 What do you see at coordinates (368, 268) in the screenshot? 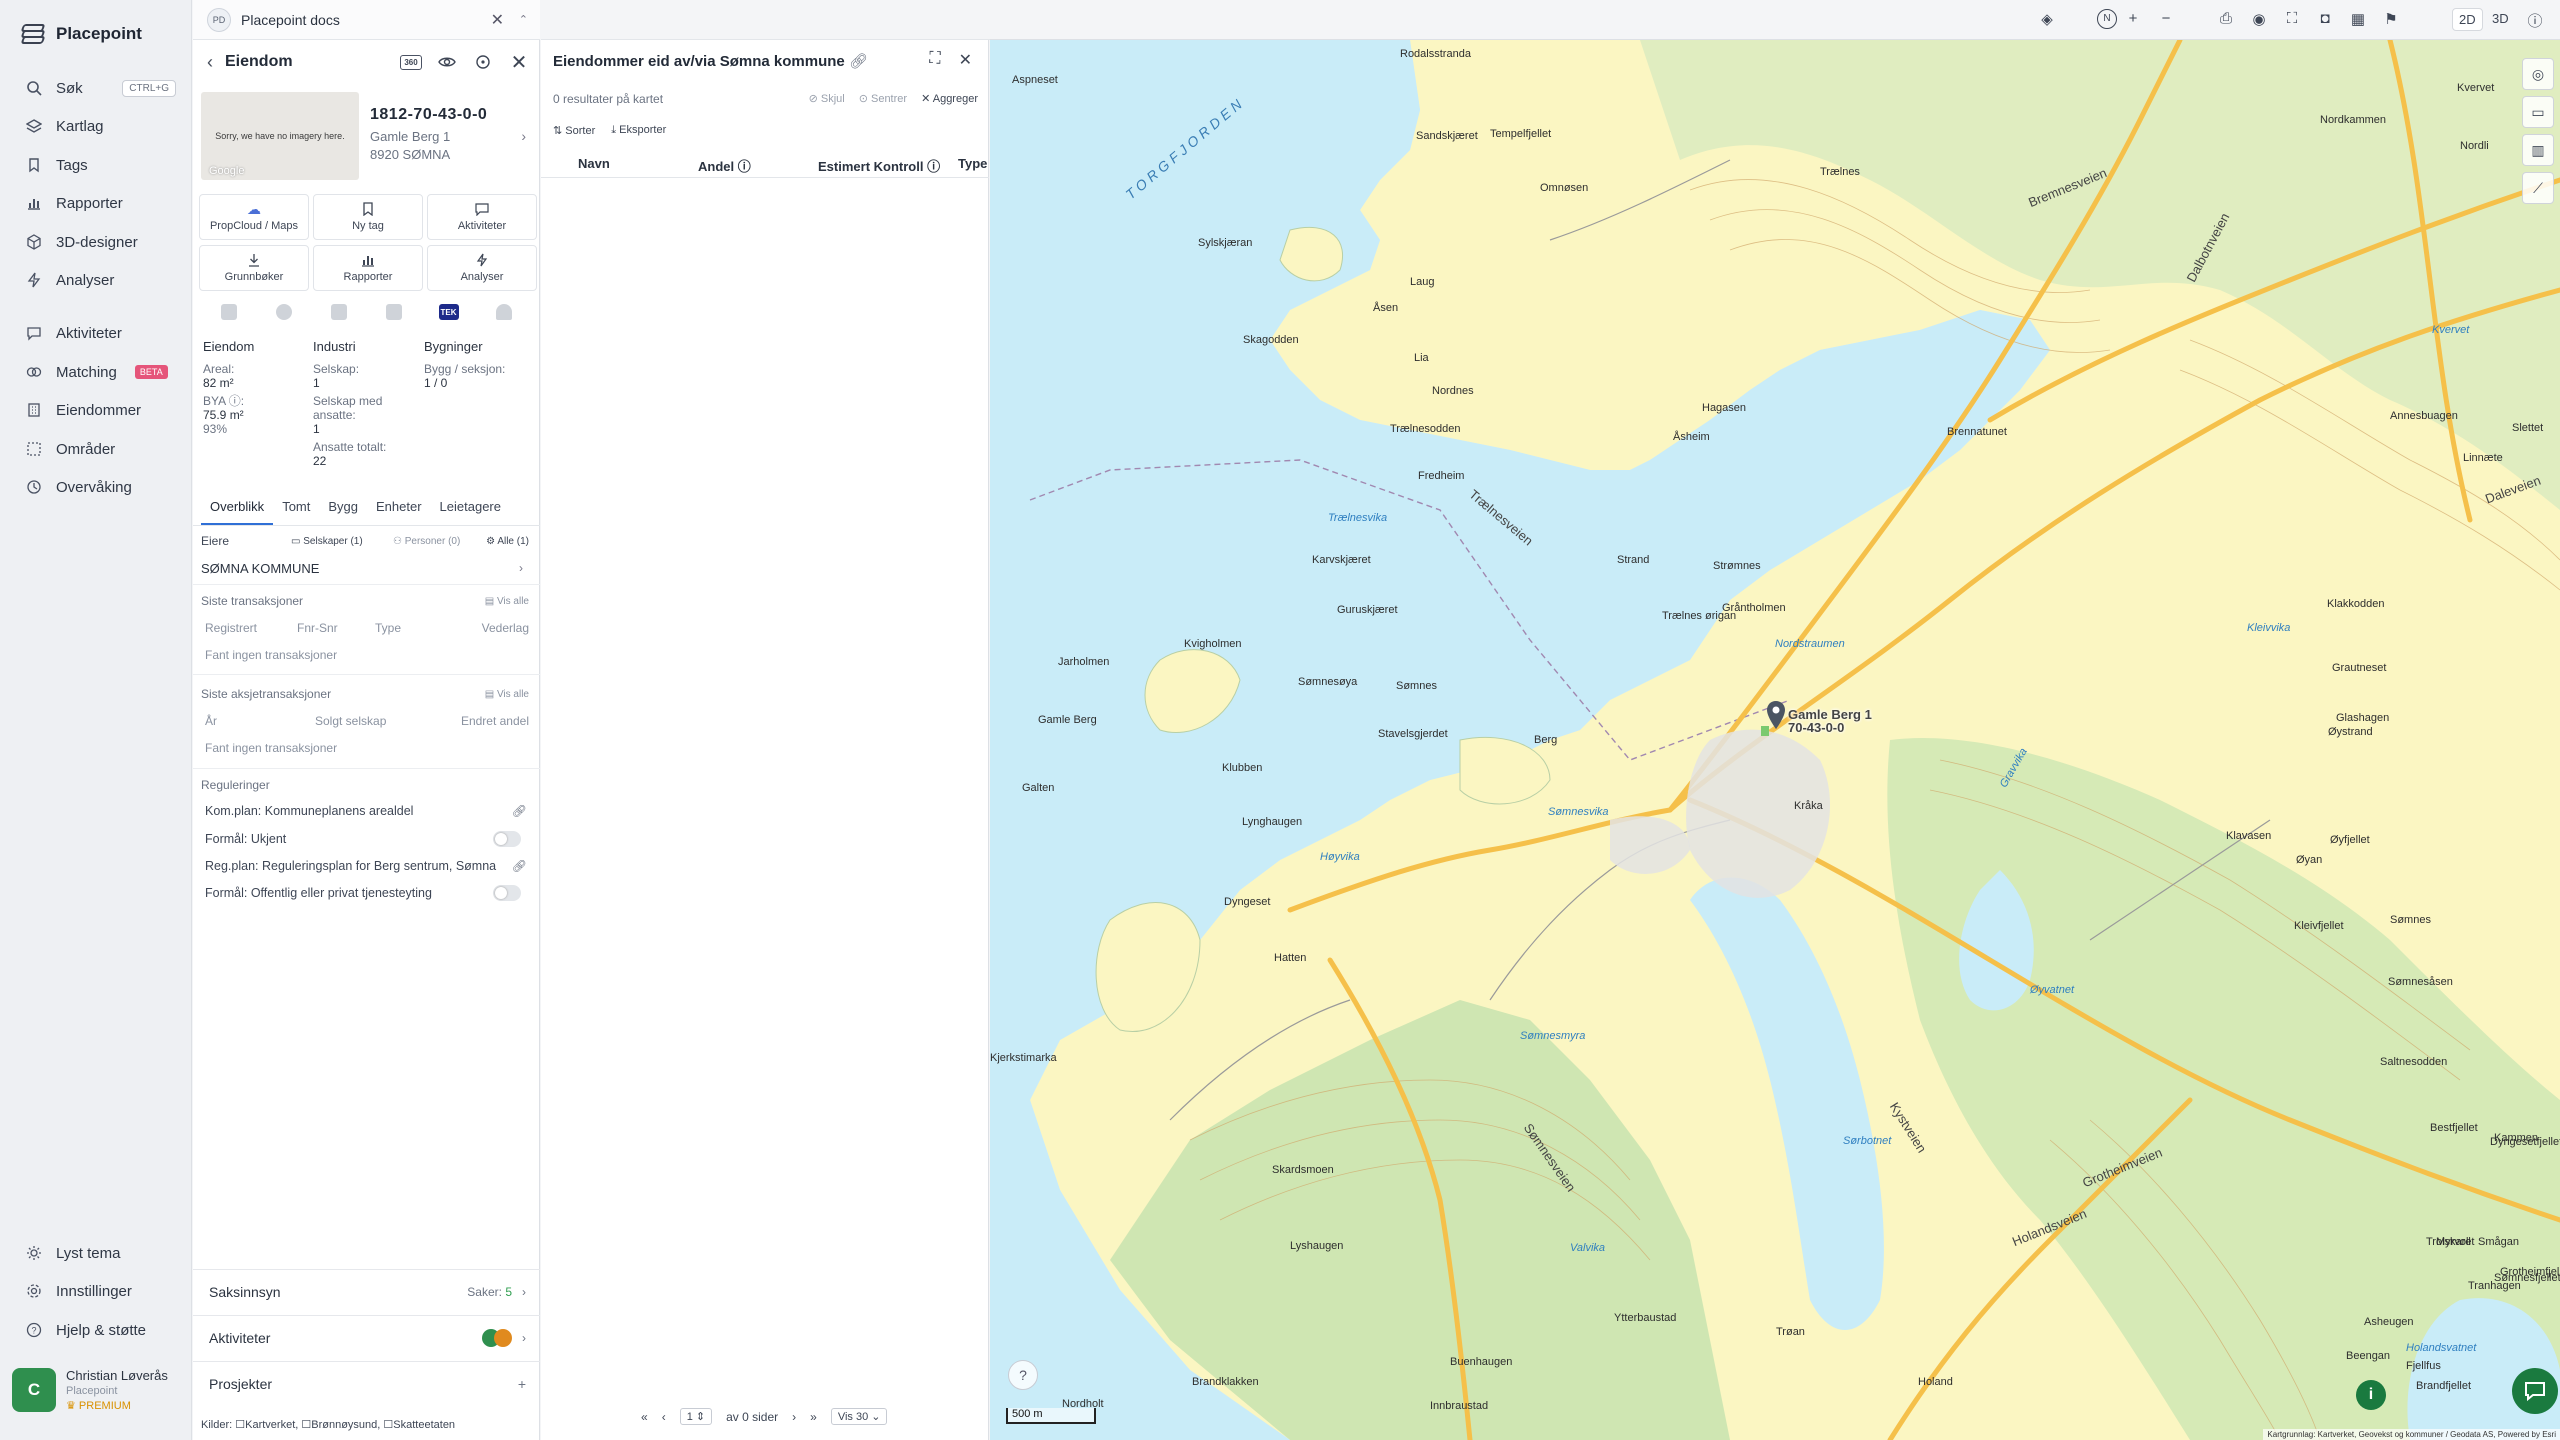
I see `reports-button: Rapporter` at bounding box center [368, 268].